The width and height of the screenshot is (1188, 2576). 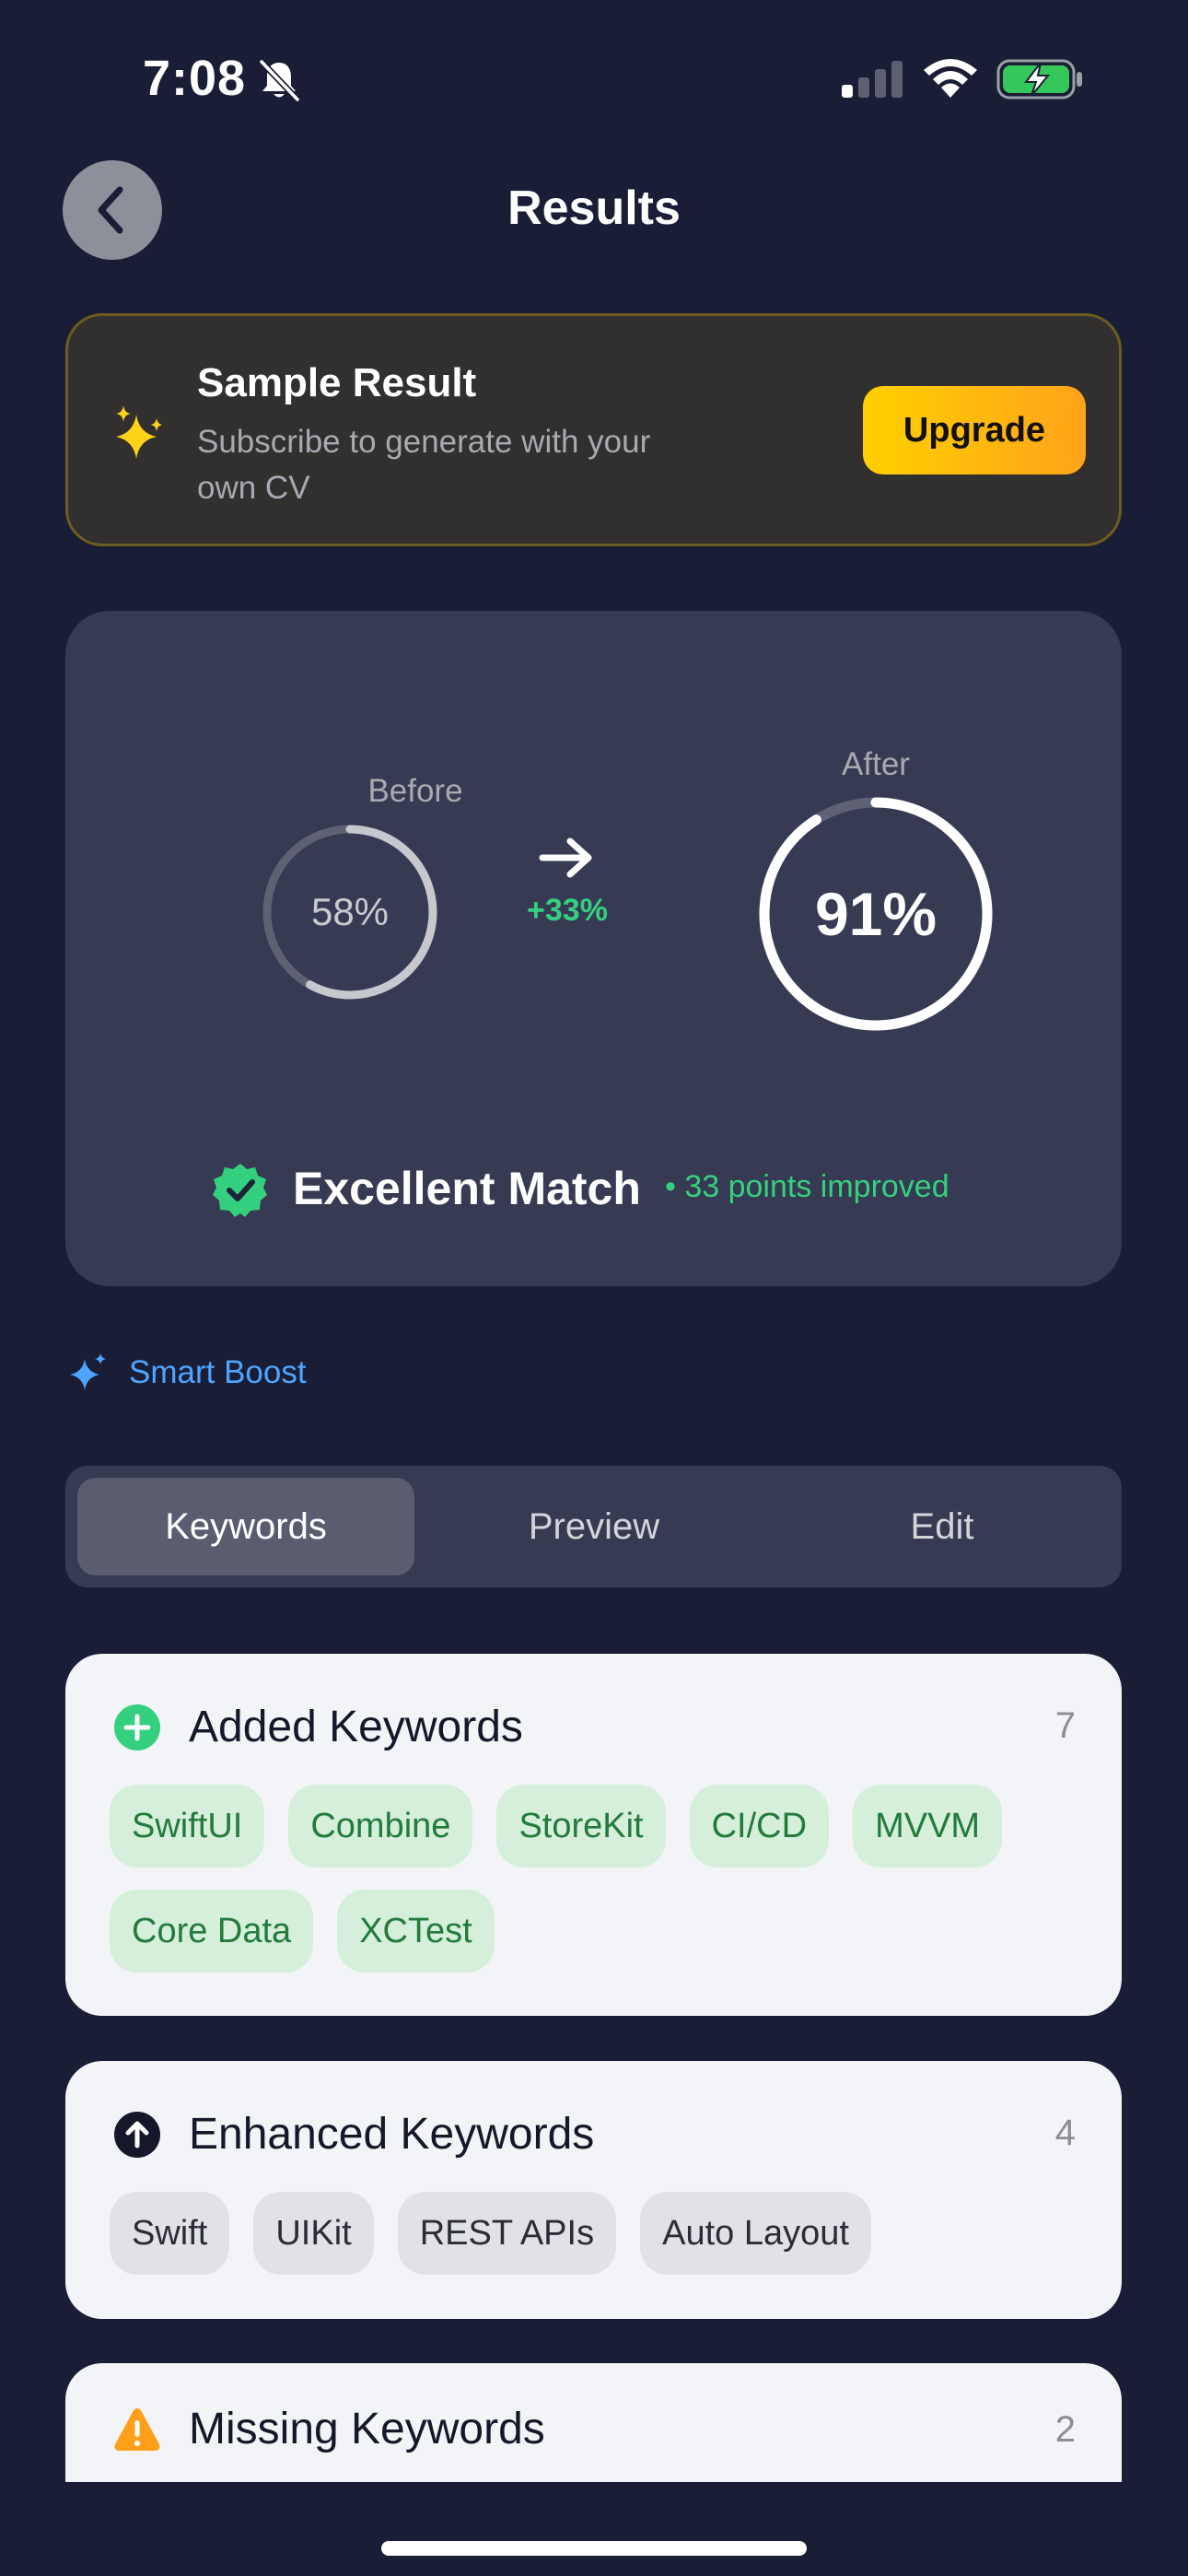 I want to click on enhanced-keywords-header: Enhanced Keywords, so click(x=353, y=2134).